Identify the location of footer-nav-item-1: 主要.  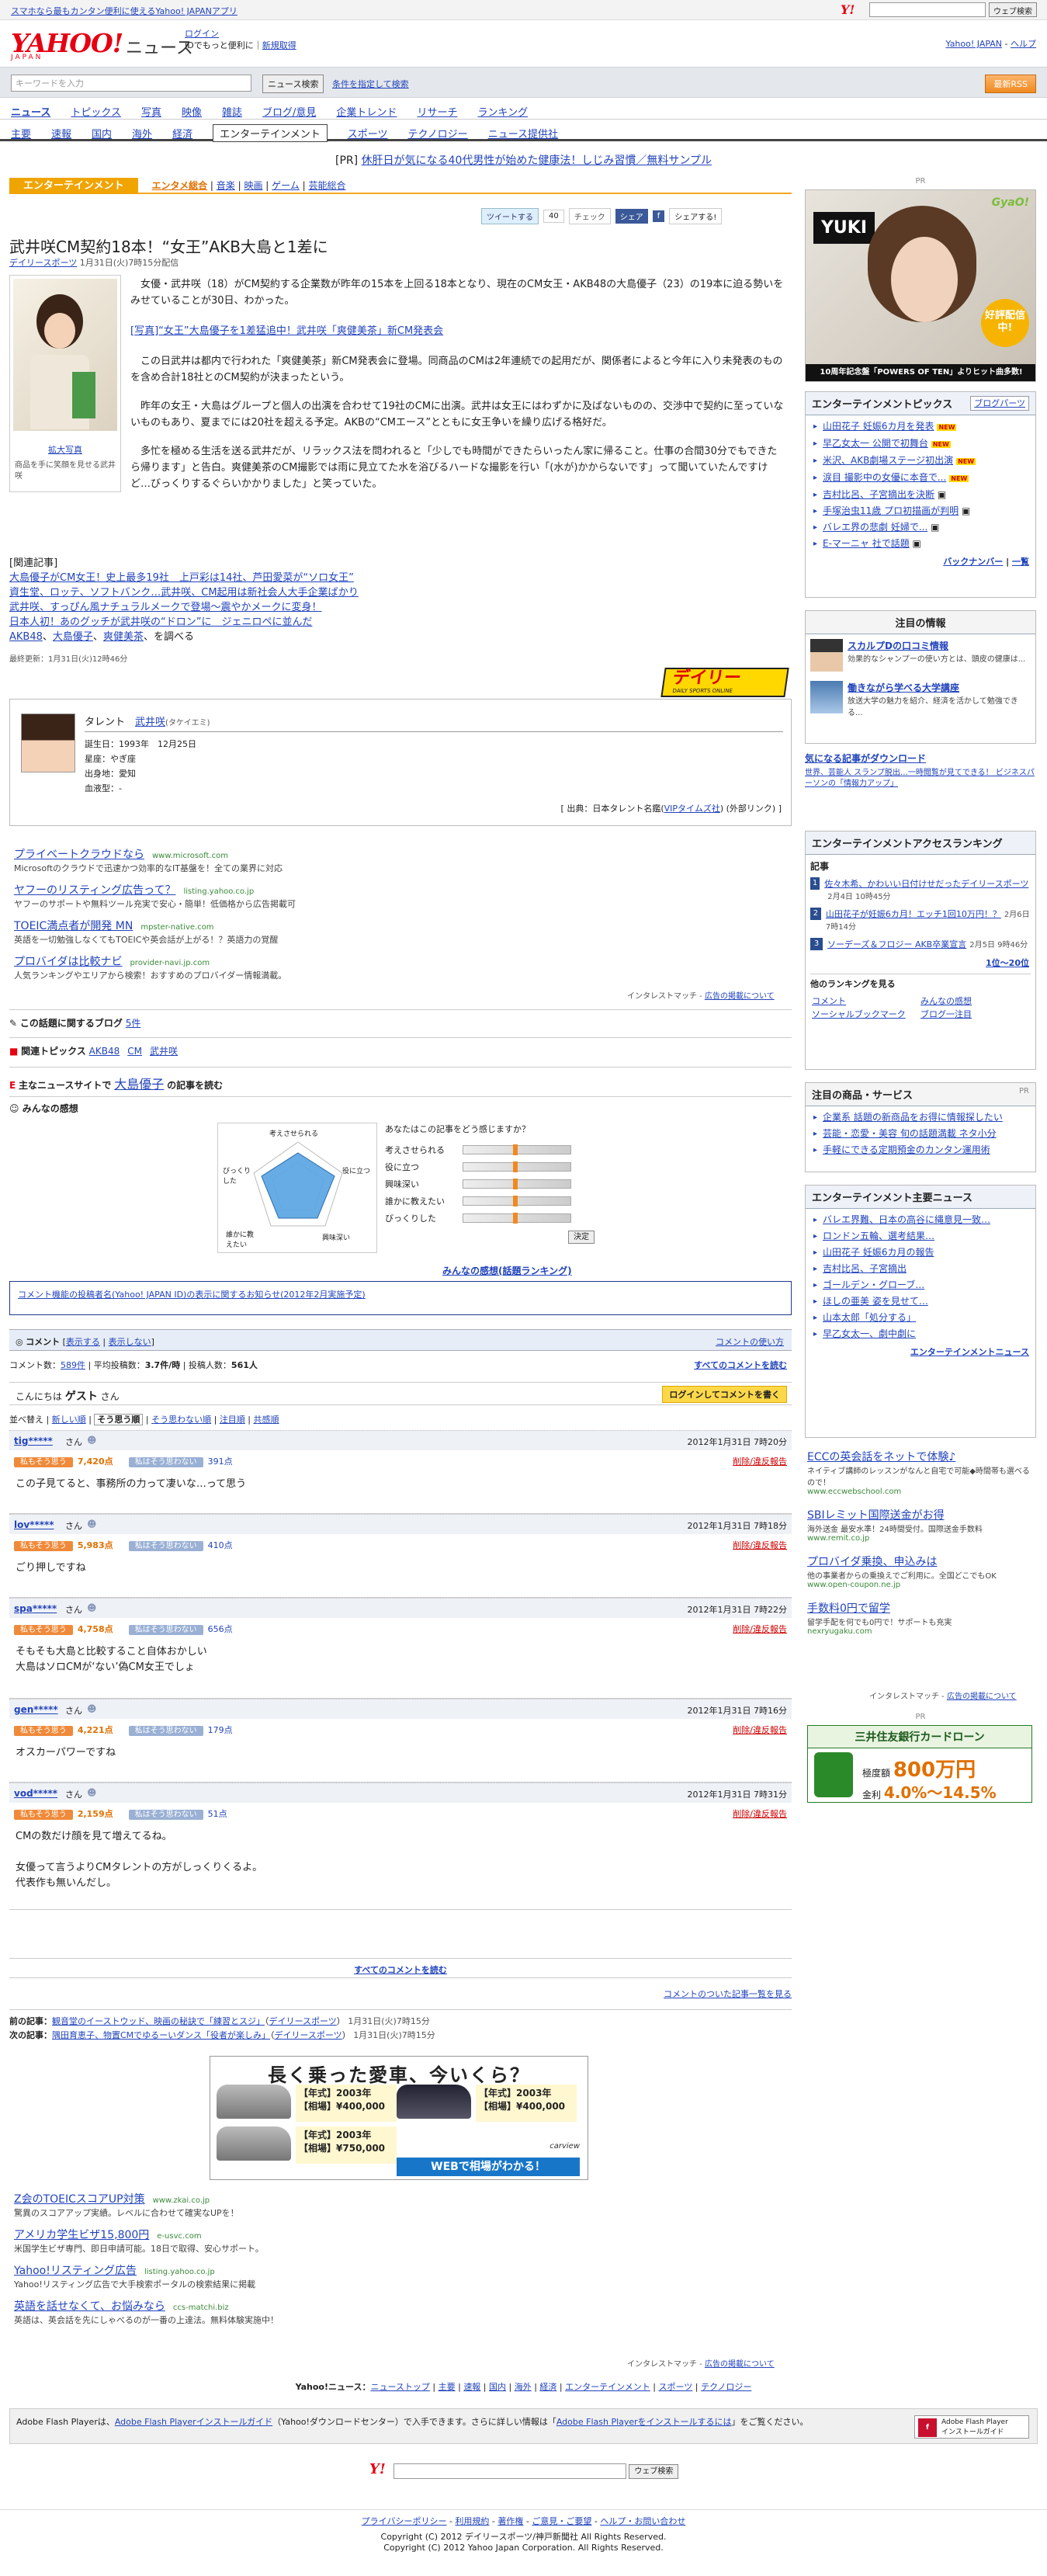
(447, 2387).